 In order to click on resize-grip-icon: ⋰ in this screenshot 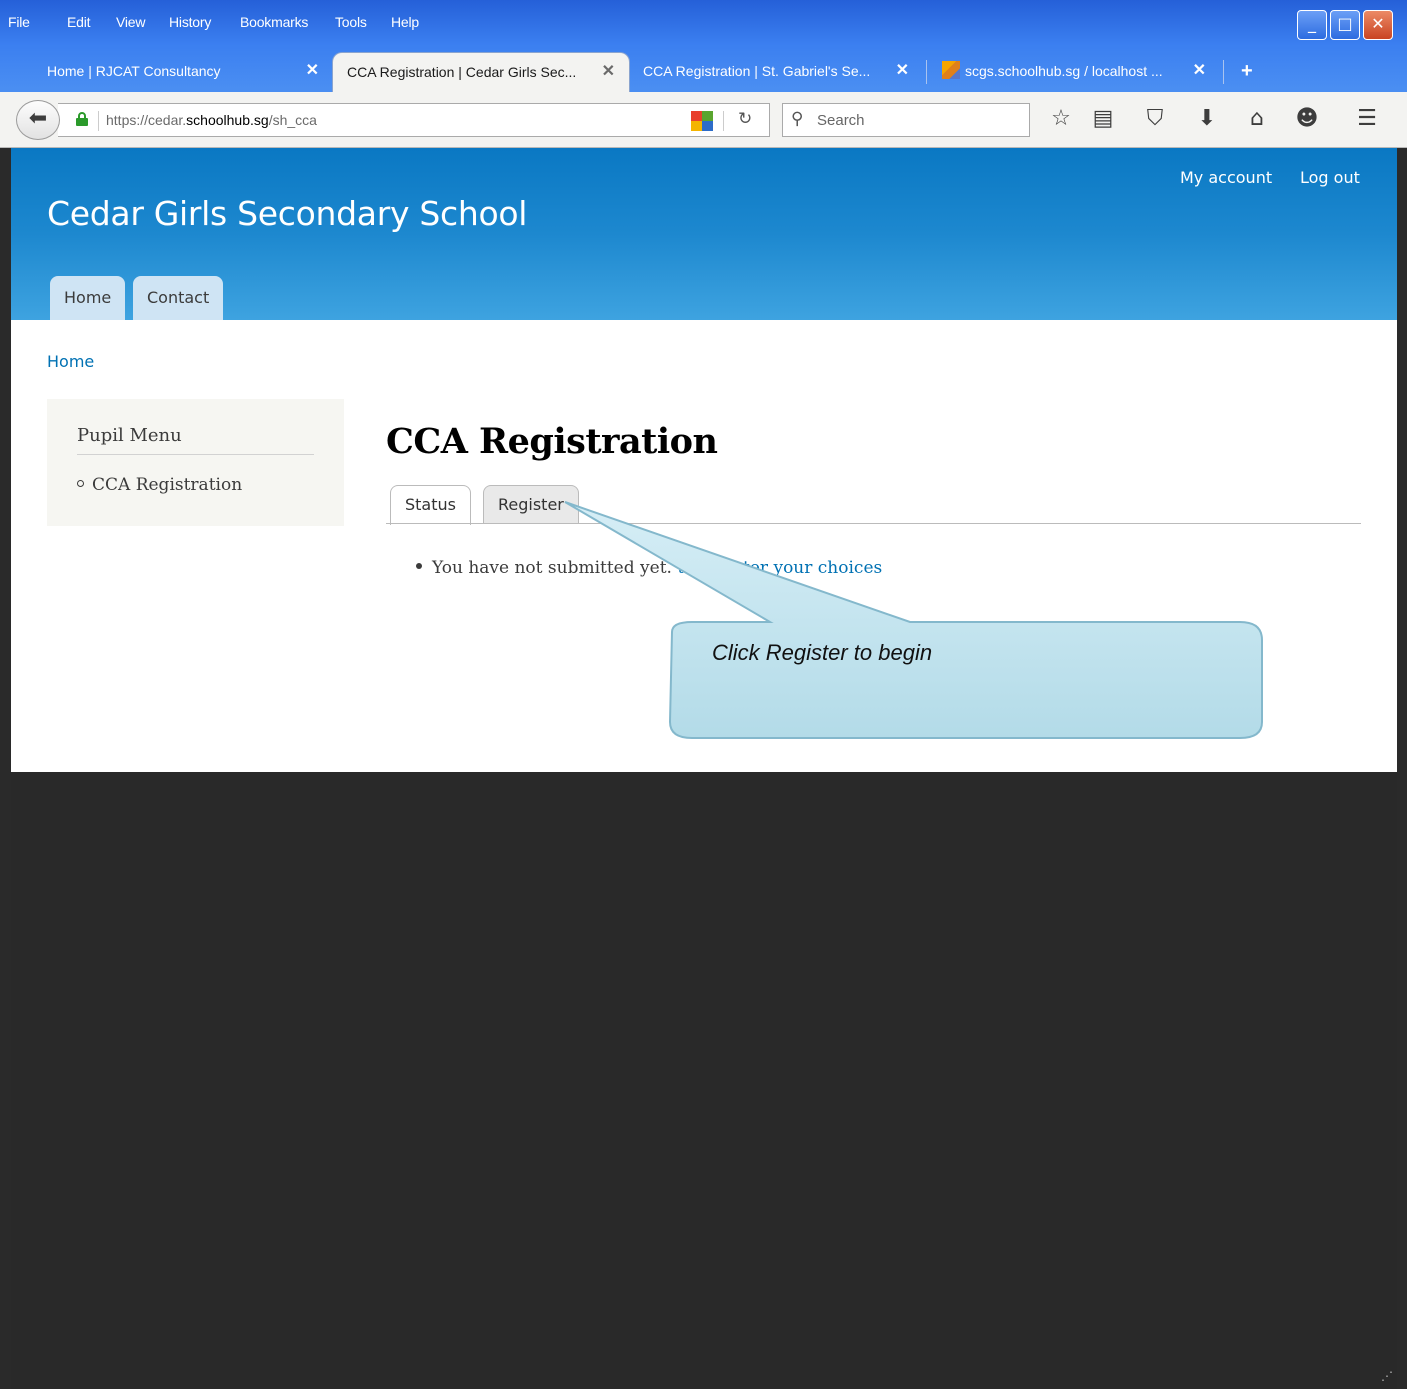, I will do `click(1388, 1376)`.